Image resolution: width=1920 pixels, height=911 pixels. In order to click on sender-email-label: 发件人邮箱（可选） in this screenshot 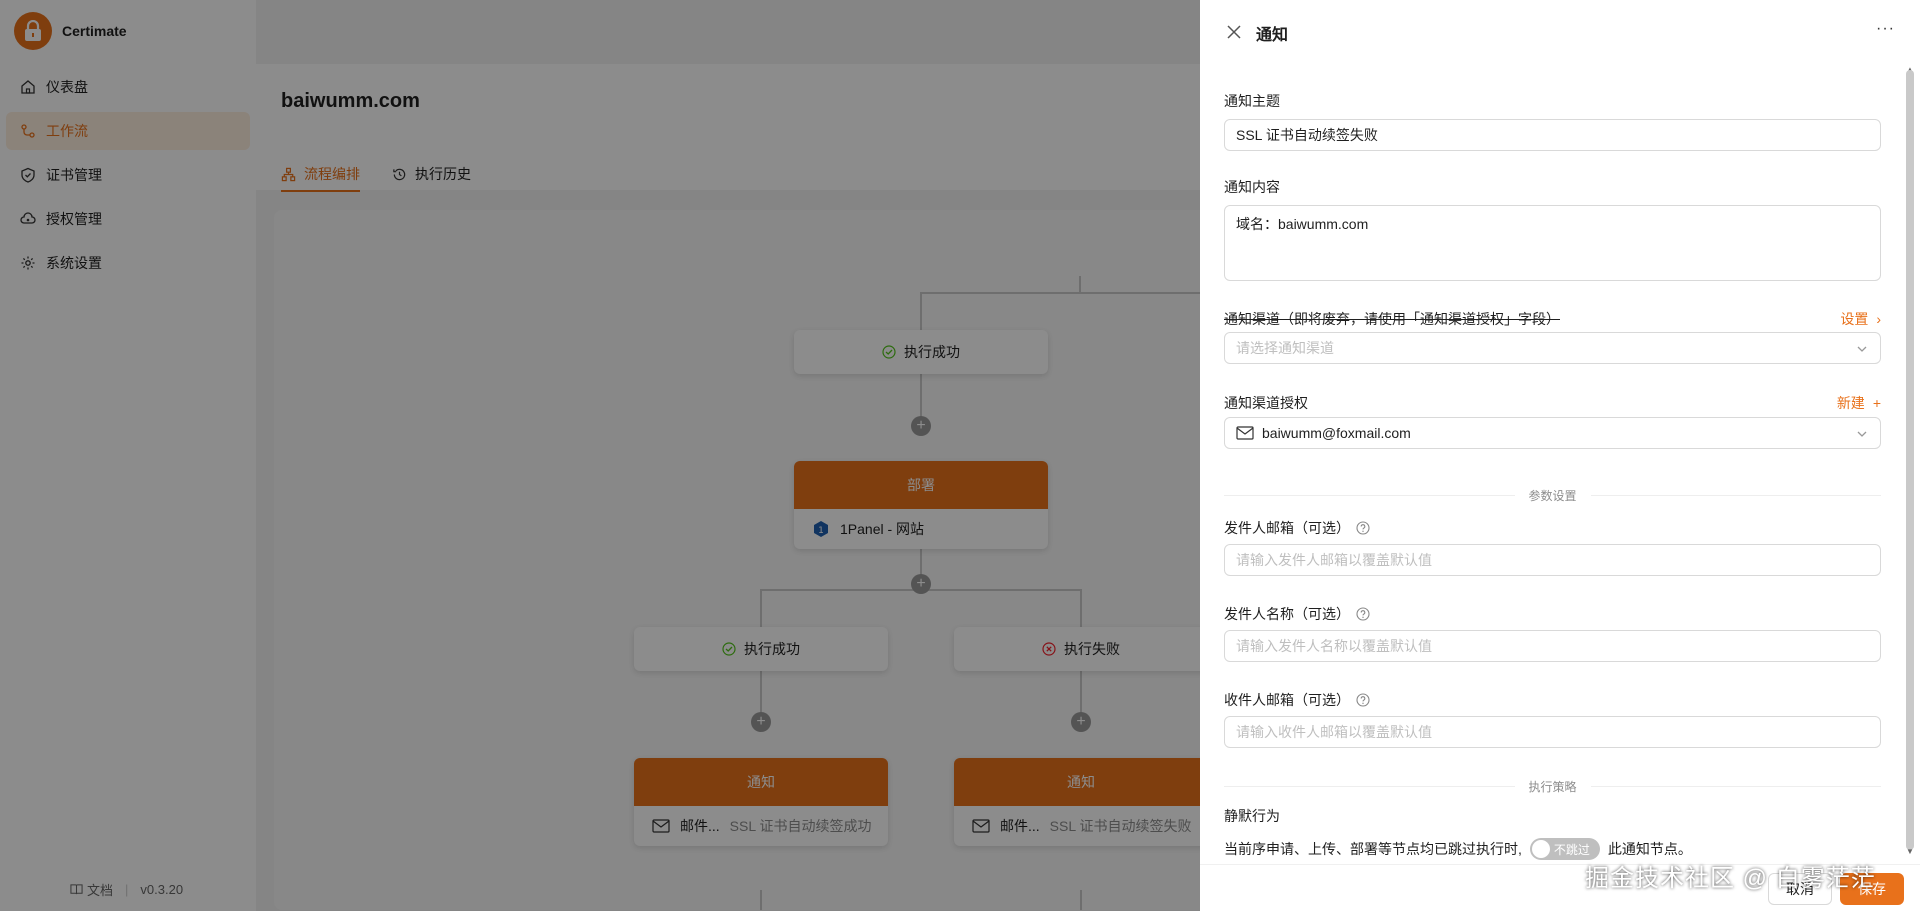, I will do `click(1297, 528)`.